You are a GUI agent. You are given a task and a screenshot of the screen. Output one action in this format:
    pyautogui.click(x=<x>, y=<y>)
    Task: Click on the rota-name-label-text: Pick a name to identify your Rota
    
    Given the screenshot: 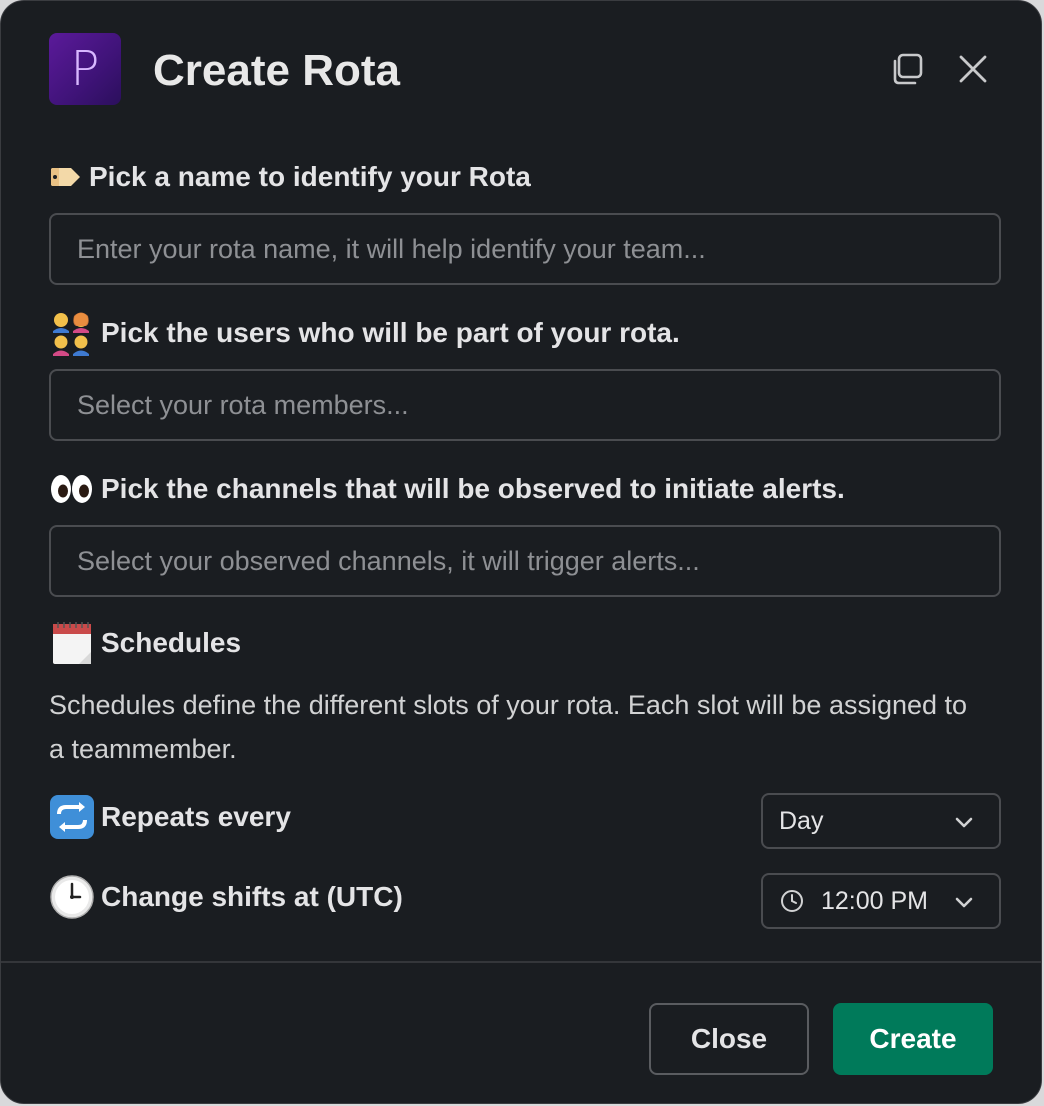 What is the action you would take?
    pyautogui.click(x=310, y=176)
    